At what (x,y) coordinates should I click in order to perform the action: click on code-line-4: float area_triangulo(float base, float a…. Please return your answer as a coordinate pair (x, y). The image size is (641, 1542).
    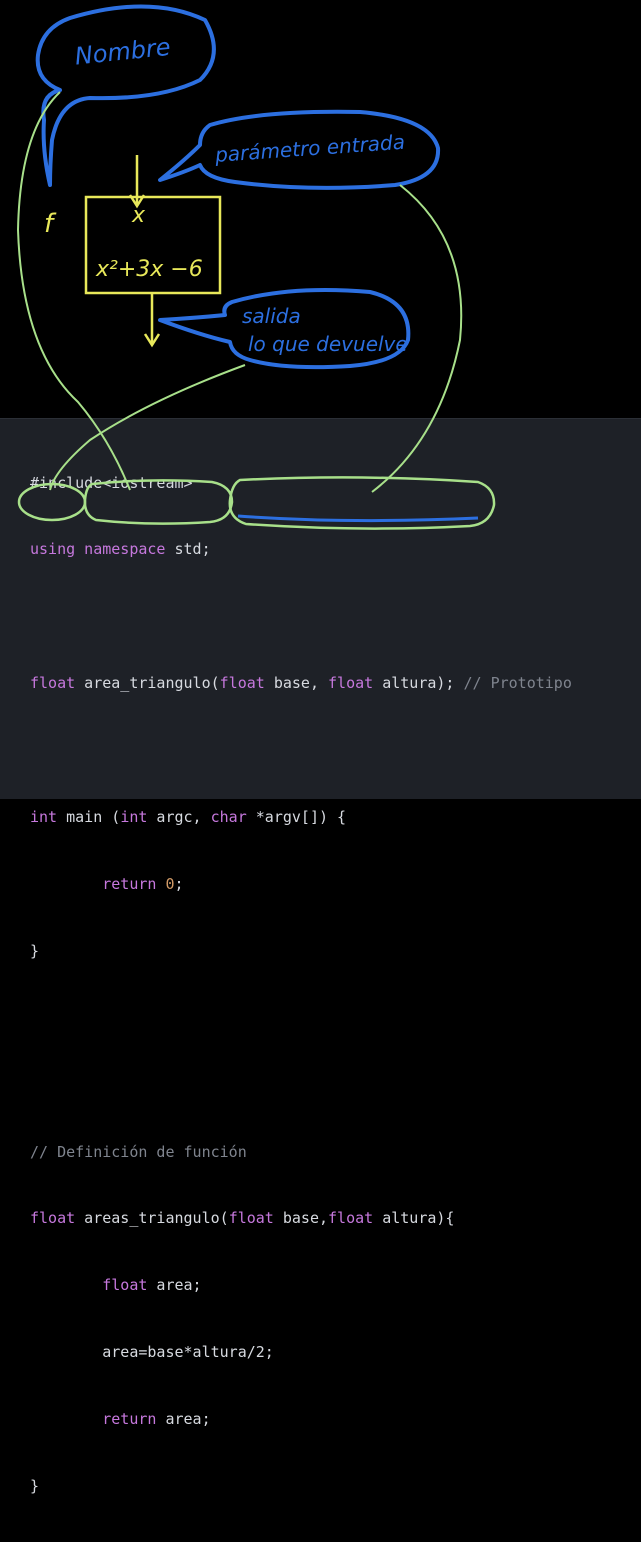
    Looking at the image, I should click on (301, 683).